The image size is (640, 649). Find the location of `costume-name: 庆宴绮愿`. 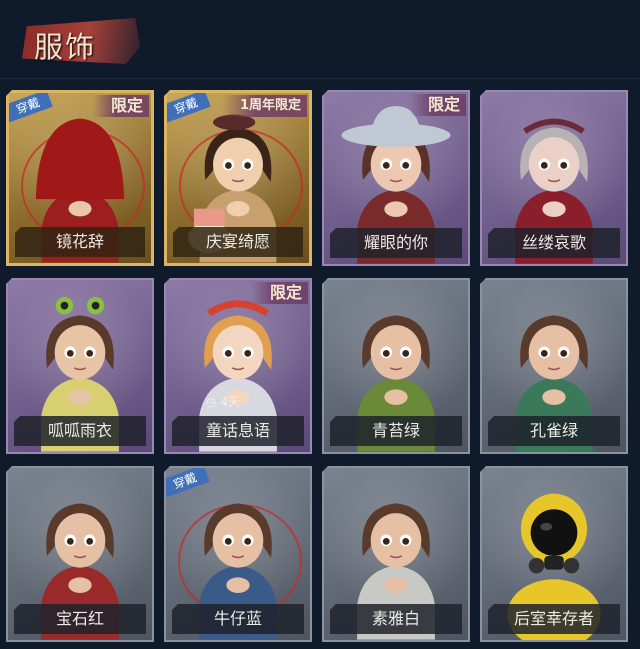

costume-name: 庆宴绮愿 is located at coordinates (238, 242).